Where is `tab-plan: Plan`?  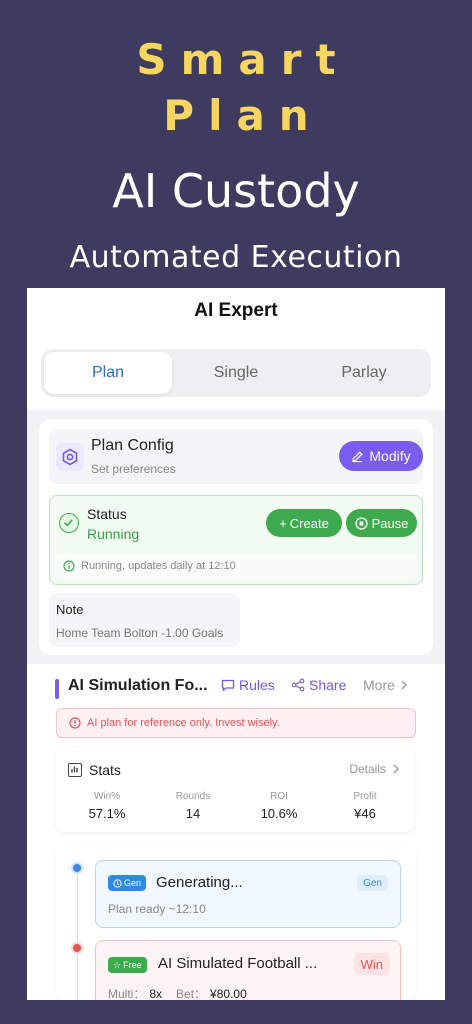
tab-plan: Plan is located at coordinates (108, 373).